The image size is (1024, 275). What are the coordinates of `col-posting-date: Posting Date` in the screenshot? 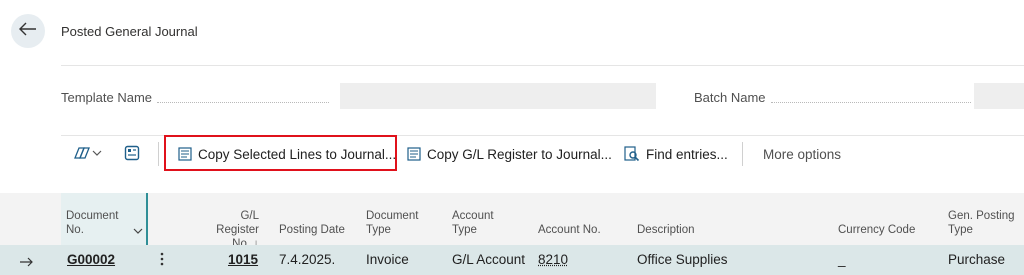 It's located at (312, 230).